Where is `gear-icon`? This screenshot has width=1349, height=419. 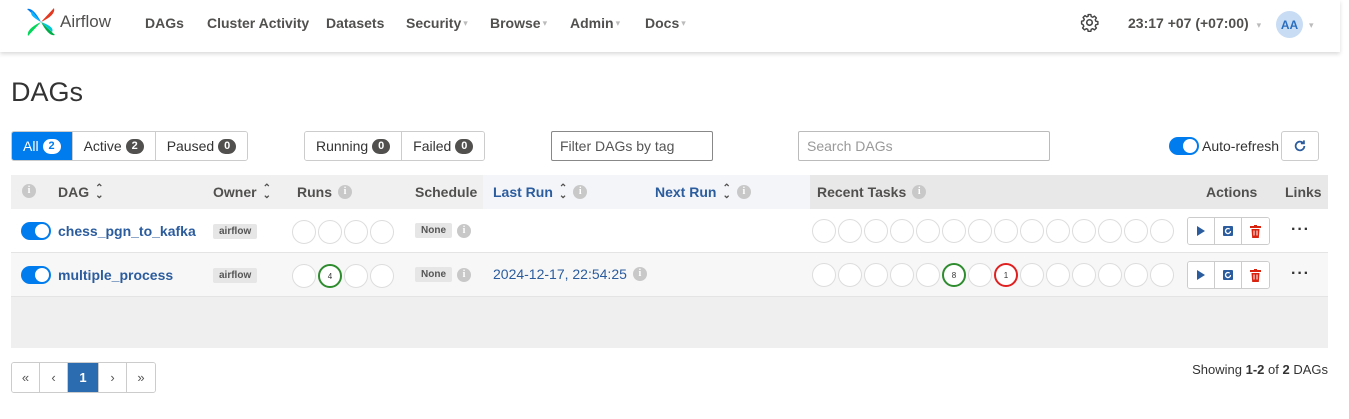 gear-icon is located at coordinates (1089, 23).